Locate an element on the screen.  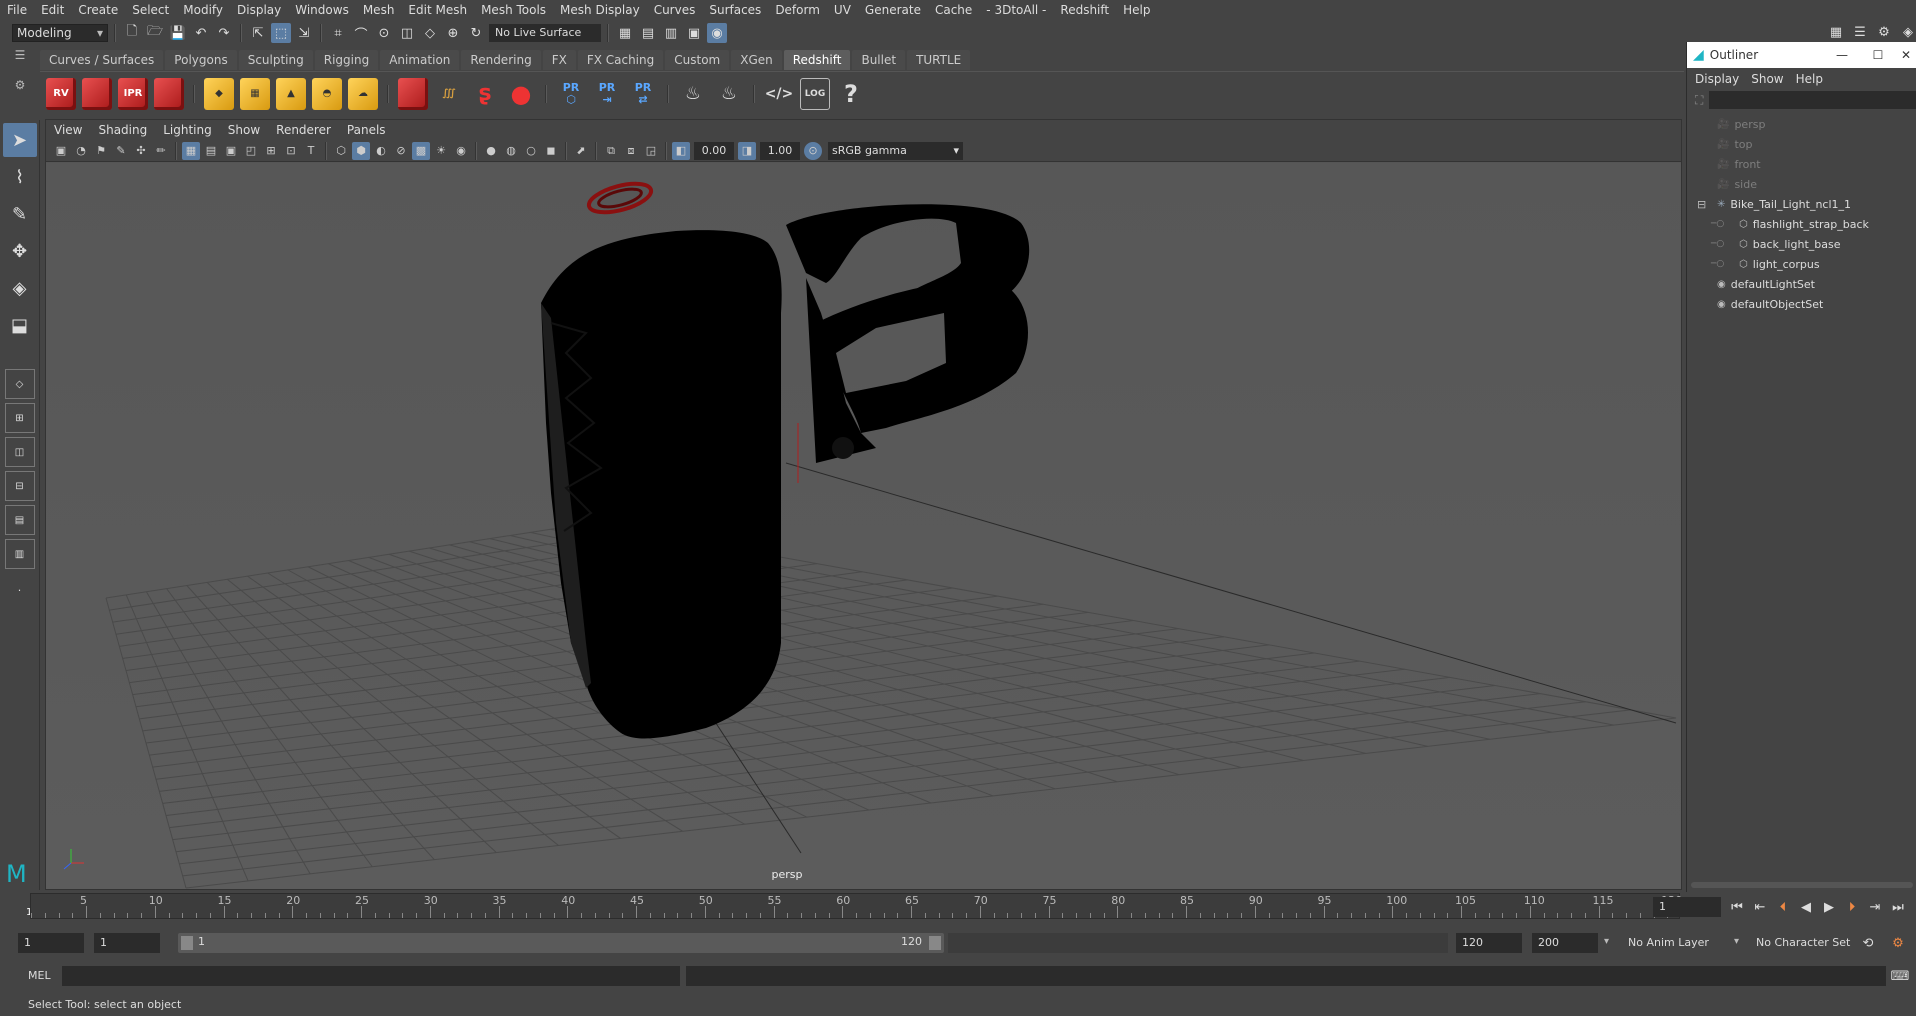
menu-uv: UV is located at coordinates (842, 10).